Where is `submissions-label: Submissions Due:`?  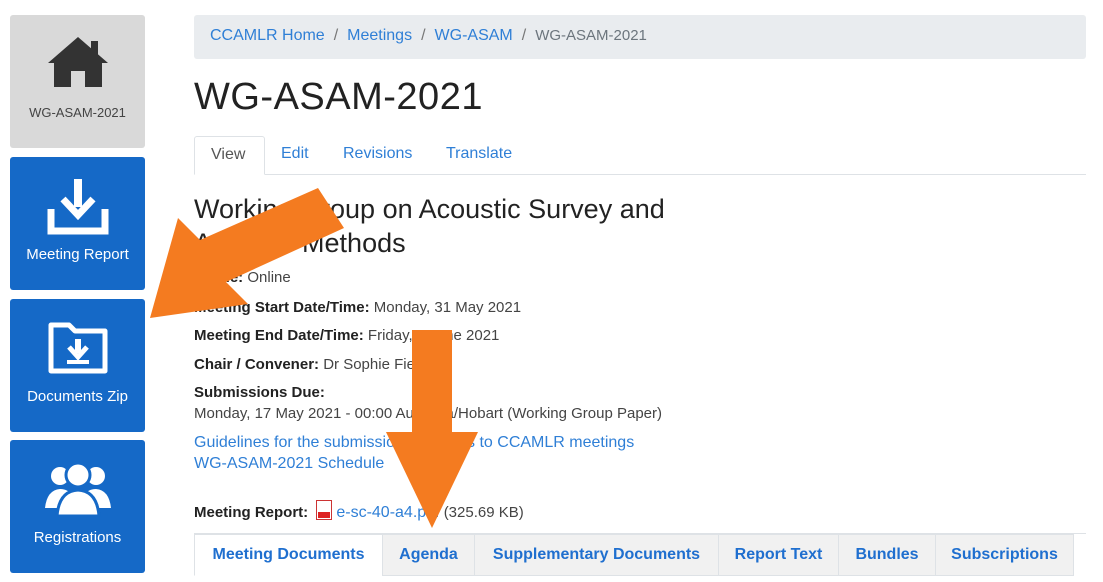 submissions-label: Submissions Due: is located at coordinates (259, 392).